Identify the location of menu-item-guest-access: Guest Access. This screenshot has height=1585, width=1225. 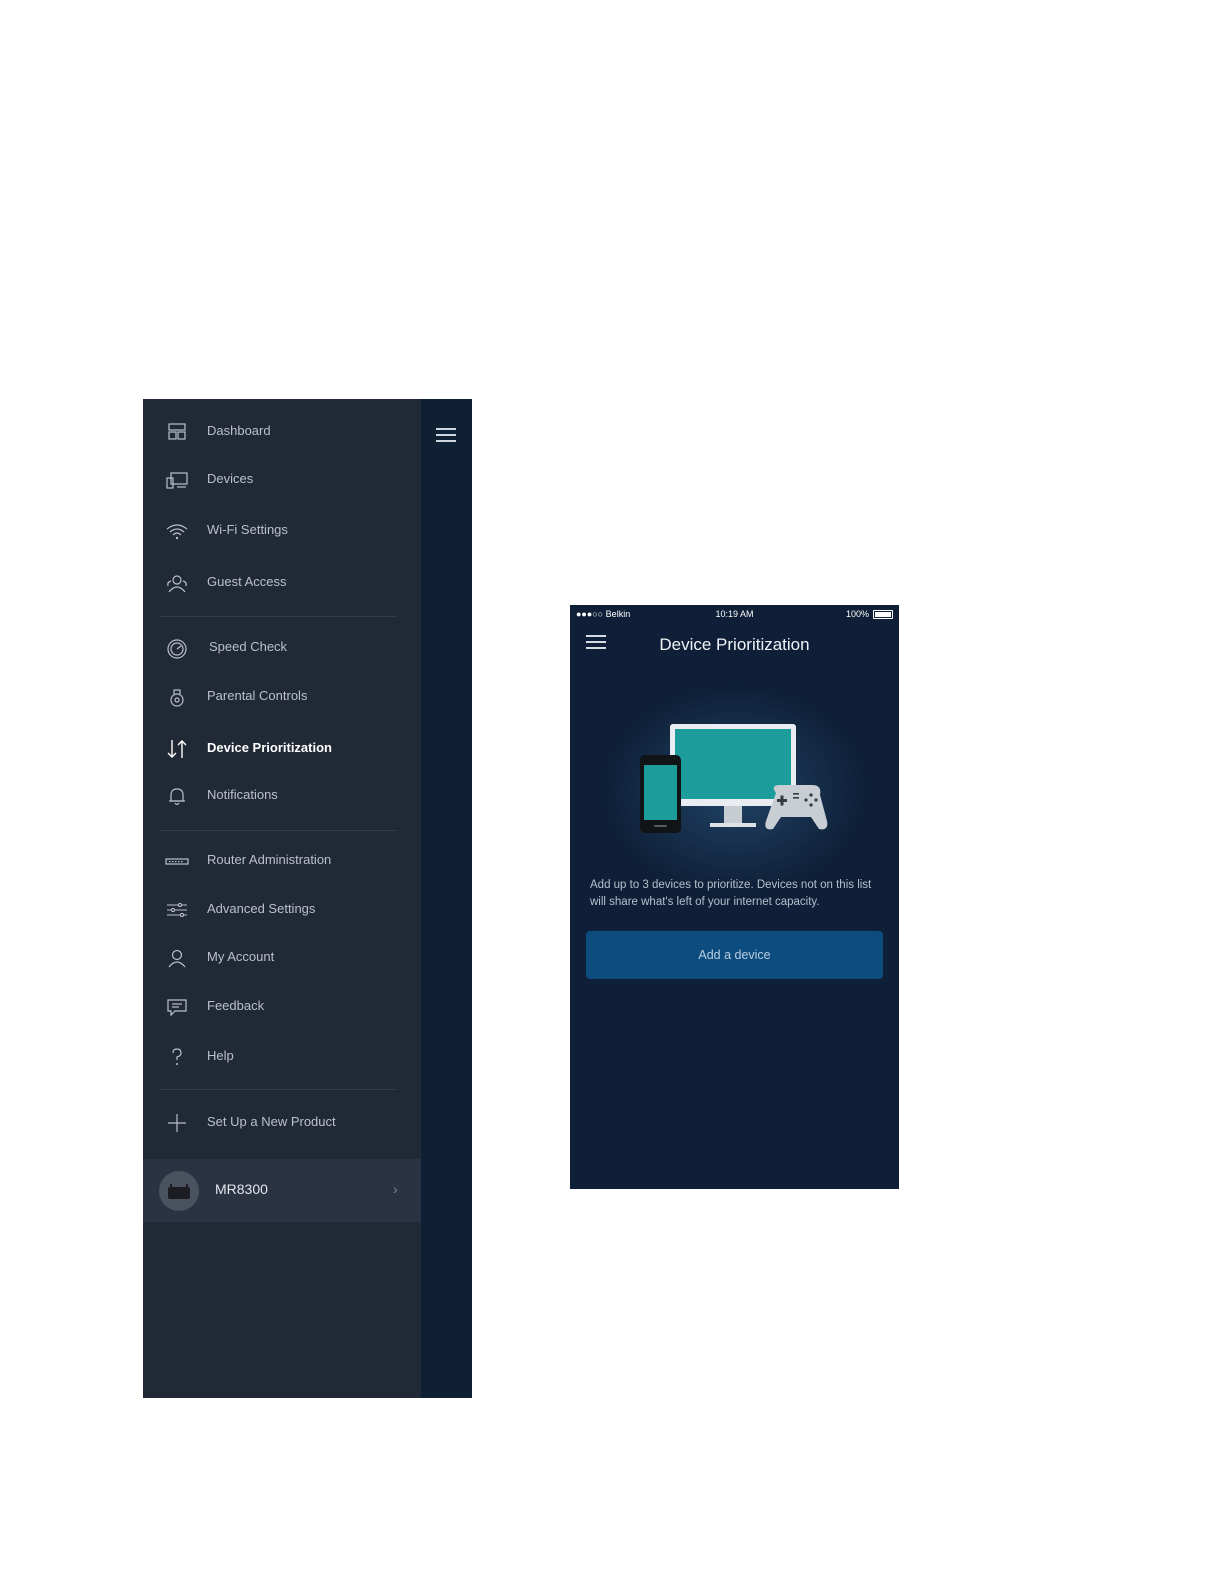
(282, 583).